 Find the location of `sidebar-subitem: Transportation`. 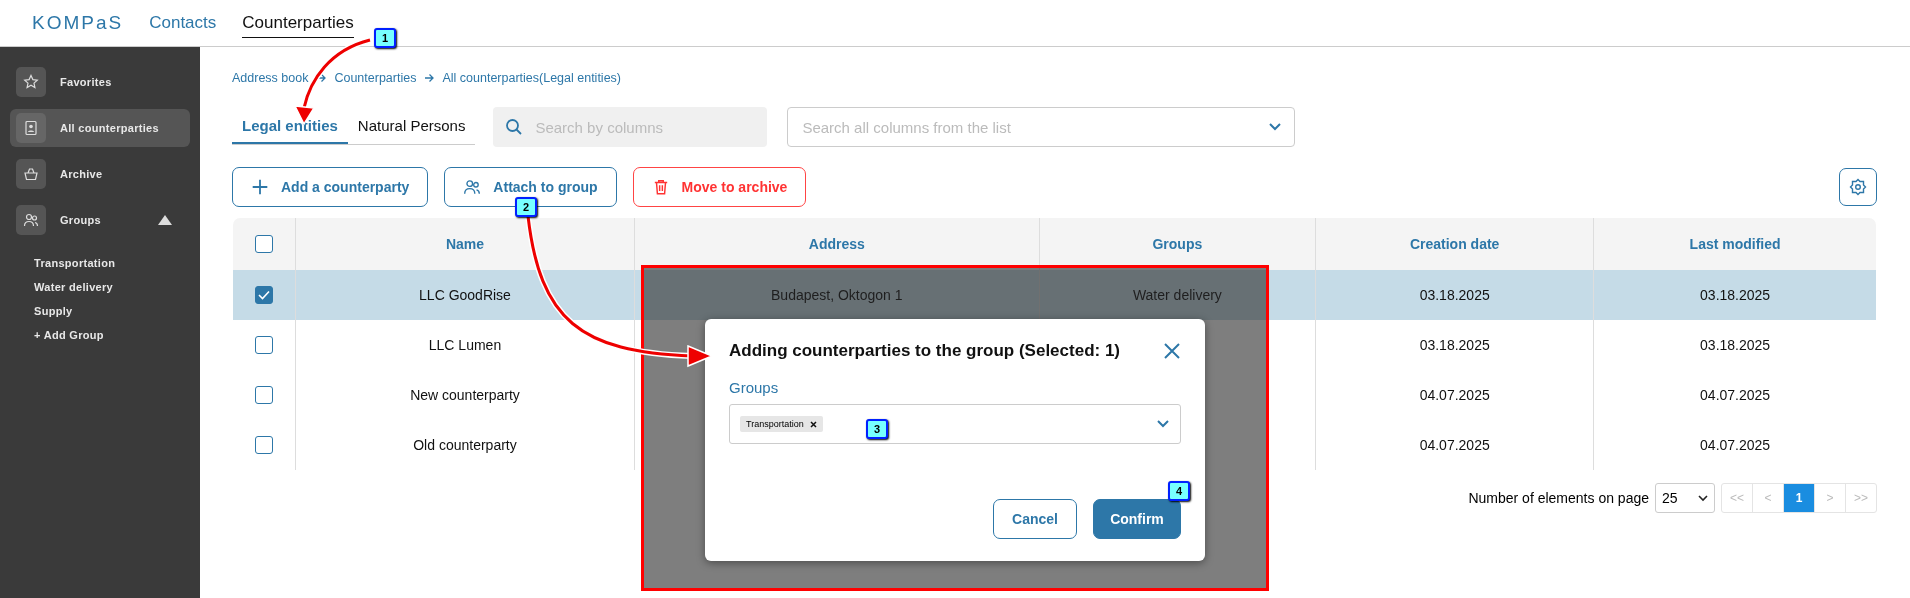

sidebar-subitem: Transportation is located at coordinates (112, 263).